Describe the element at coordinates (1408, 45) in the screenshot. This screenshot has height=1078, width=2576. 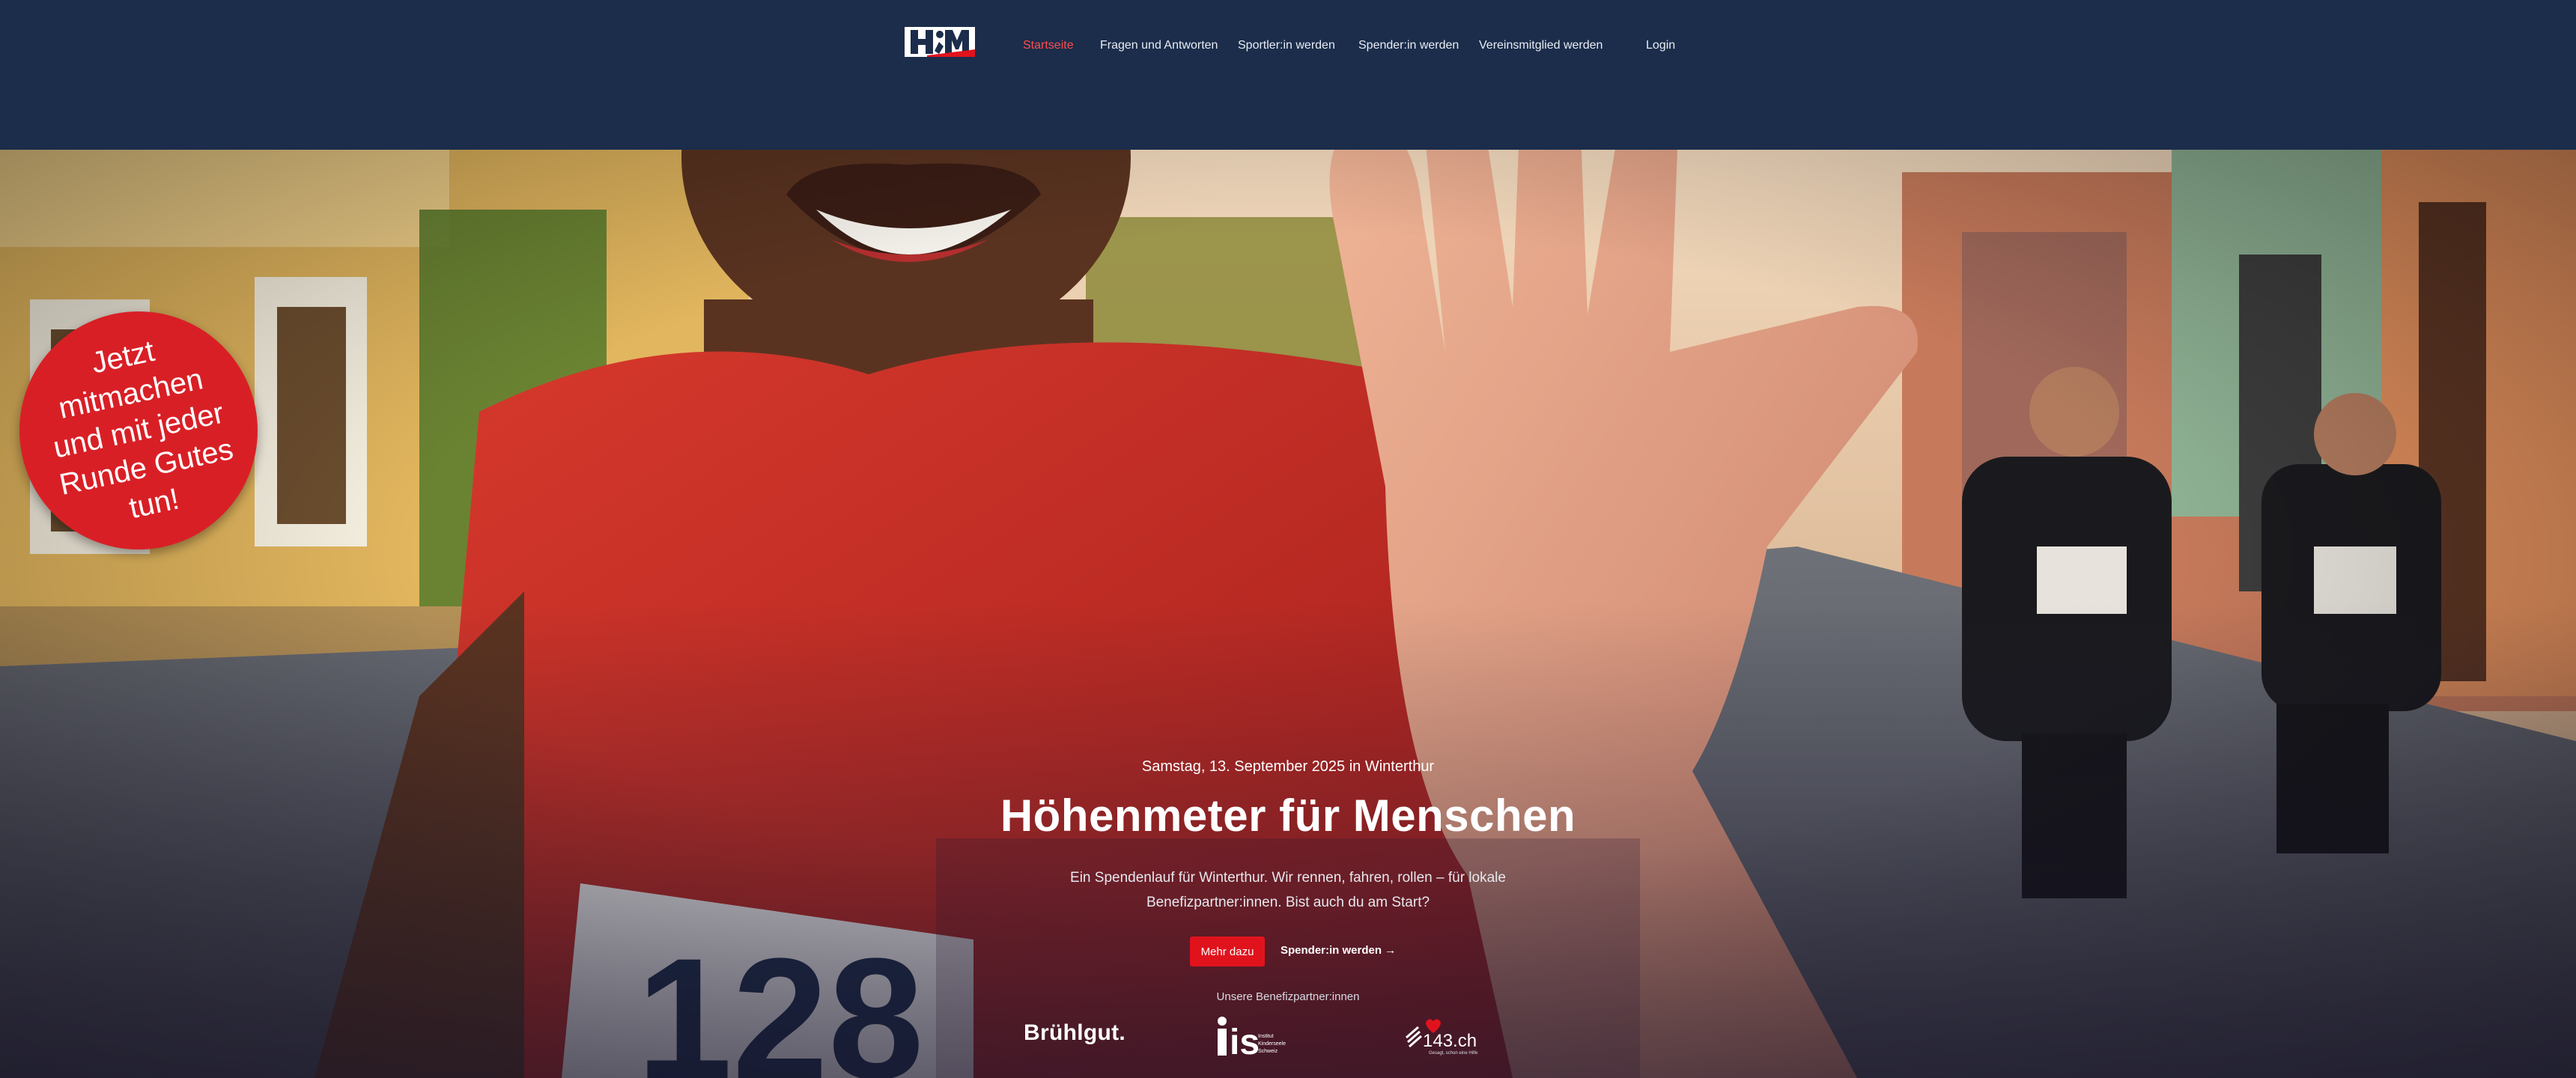
I see `nav-item-spender: Spender:in werden` at that location.